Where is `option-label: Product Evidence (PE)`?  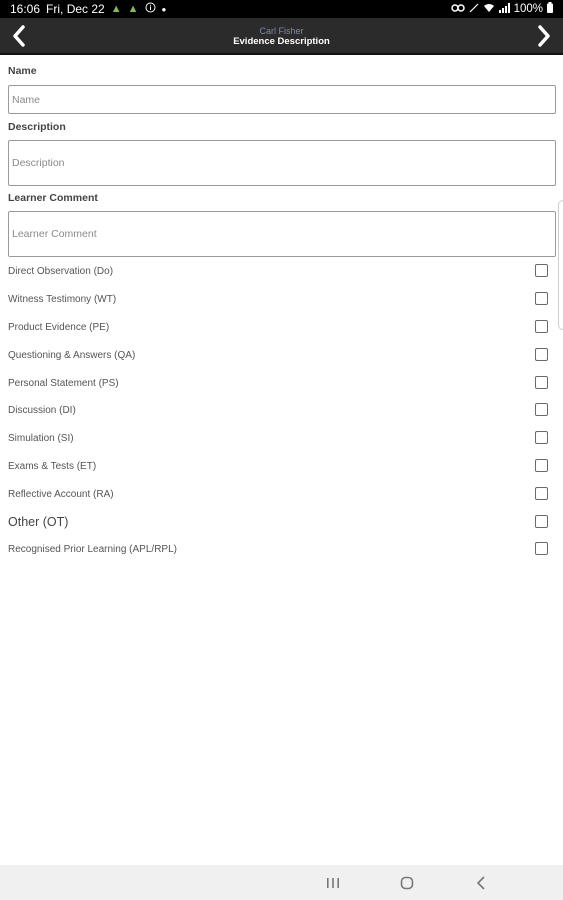
option-label: Product Evidence (PE) is located at coordinates (59, 327).